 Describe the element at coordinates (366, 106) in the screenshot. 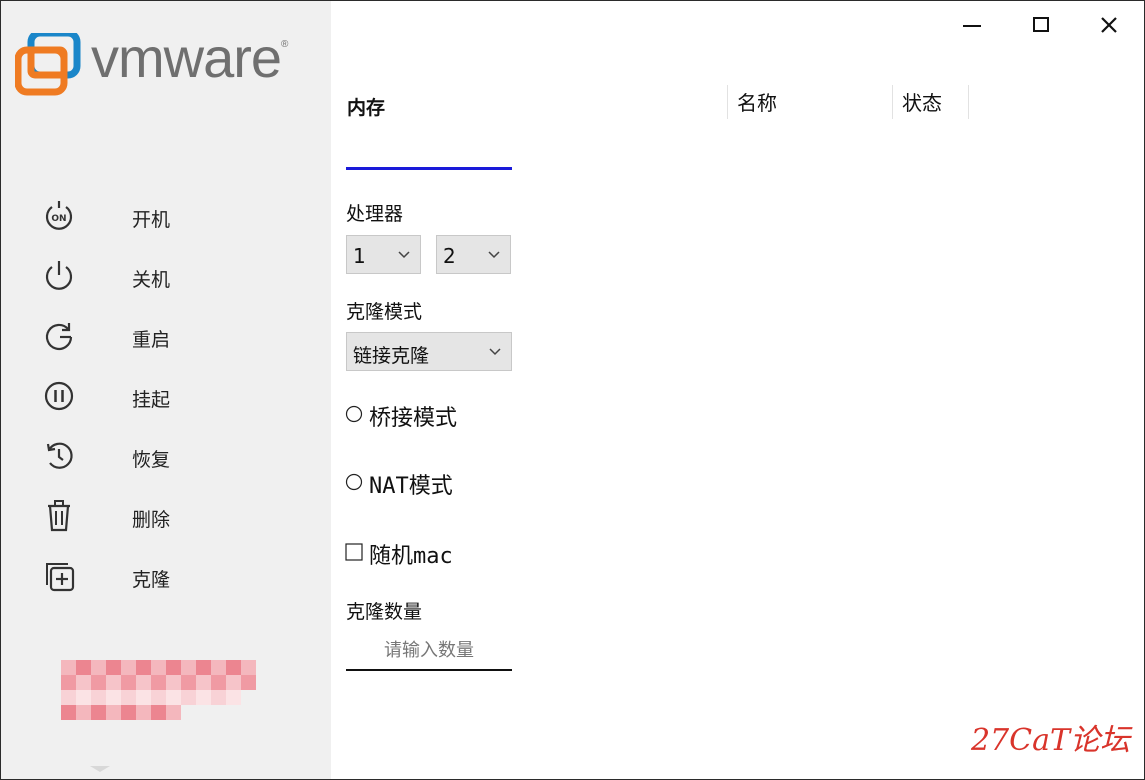

I see `tab-memory: 内存` at that location.